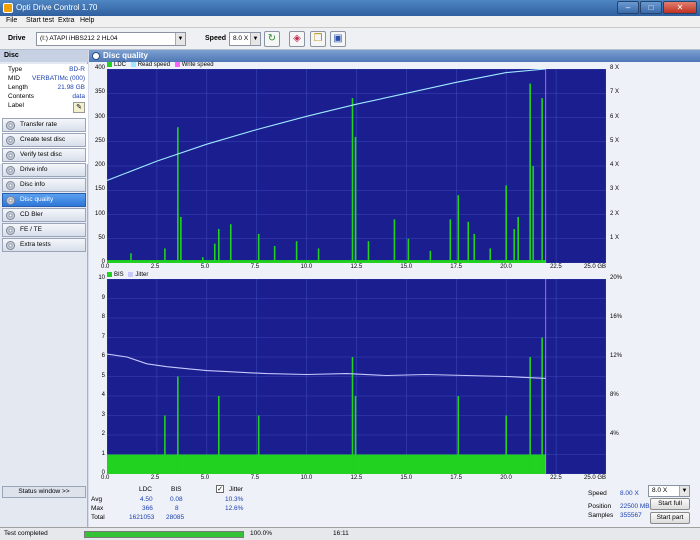 This screenshot has width=700, height=540. What do you see at coordinates (236, 489) in the screenshot?
I see `stats-col-jitter: Jitter` at bounding box center [236, 489].